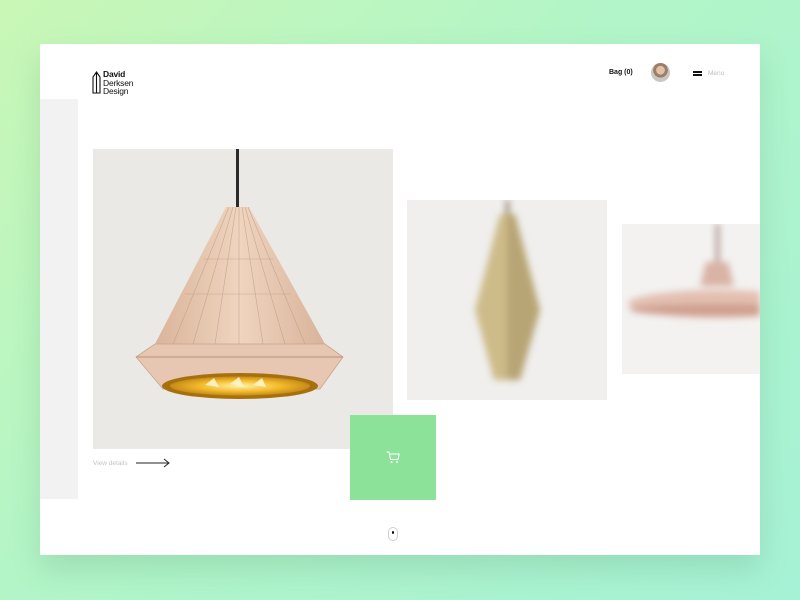 This screenshot has width=800, height=600. Describe the element at coordinates (697, 73) in the screenshot. I see `hamburger-icon` at that location.